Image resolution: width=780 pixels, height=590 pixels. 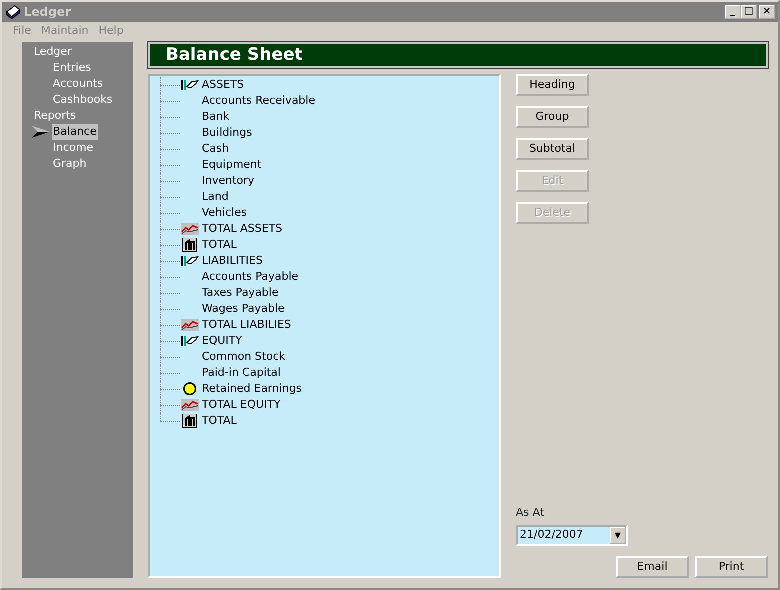 What do you see at coordinates (216, 117) in the screenshot?
I see `tree-item: Bank` at bounding box center [216, 117].